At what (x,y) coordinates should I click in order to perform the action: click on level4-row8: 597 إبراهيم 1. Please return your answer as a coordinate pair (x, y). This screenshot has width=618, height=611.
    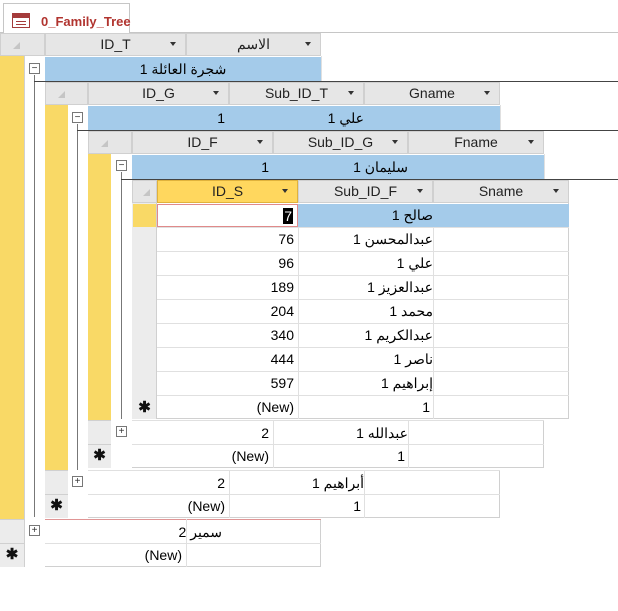
    Looking at the image, I should click on (363, 383).